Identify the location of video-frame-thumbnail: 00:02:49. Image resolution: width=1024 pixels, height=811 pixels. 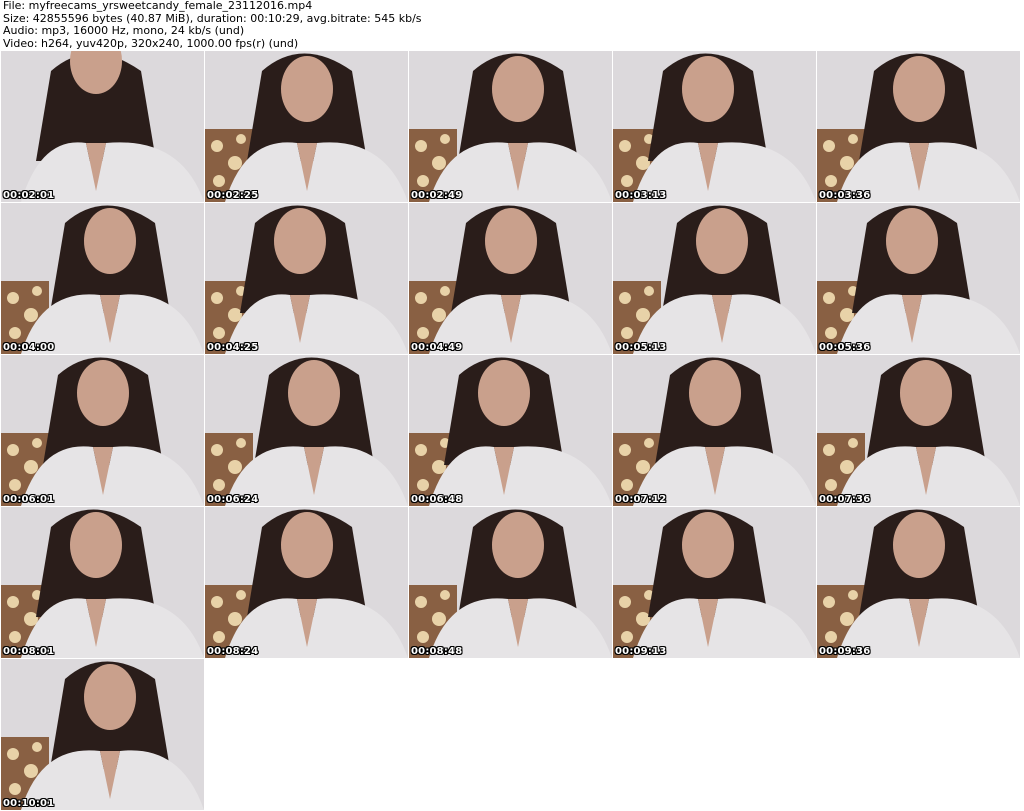
(510, 126).